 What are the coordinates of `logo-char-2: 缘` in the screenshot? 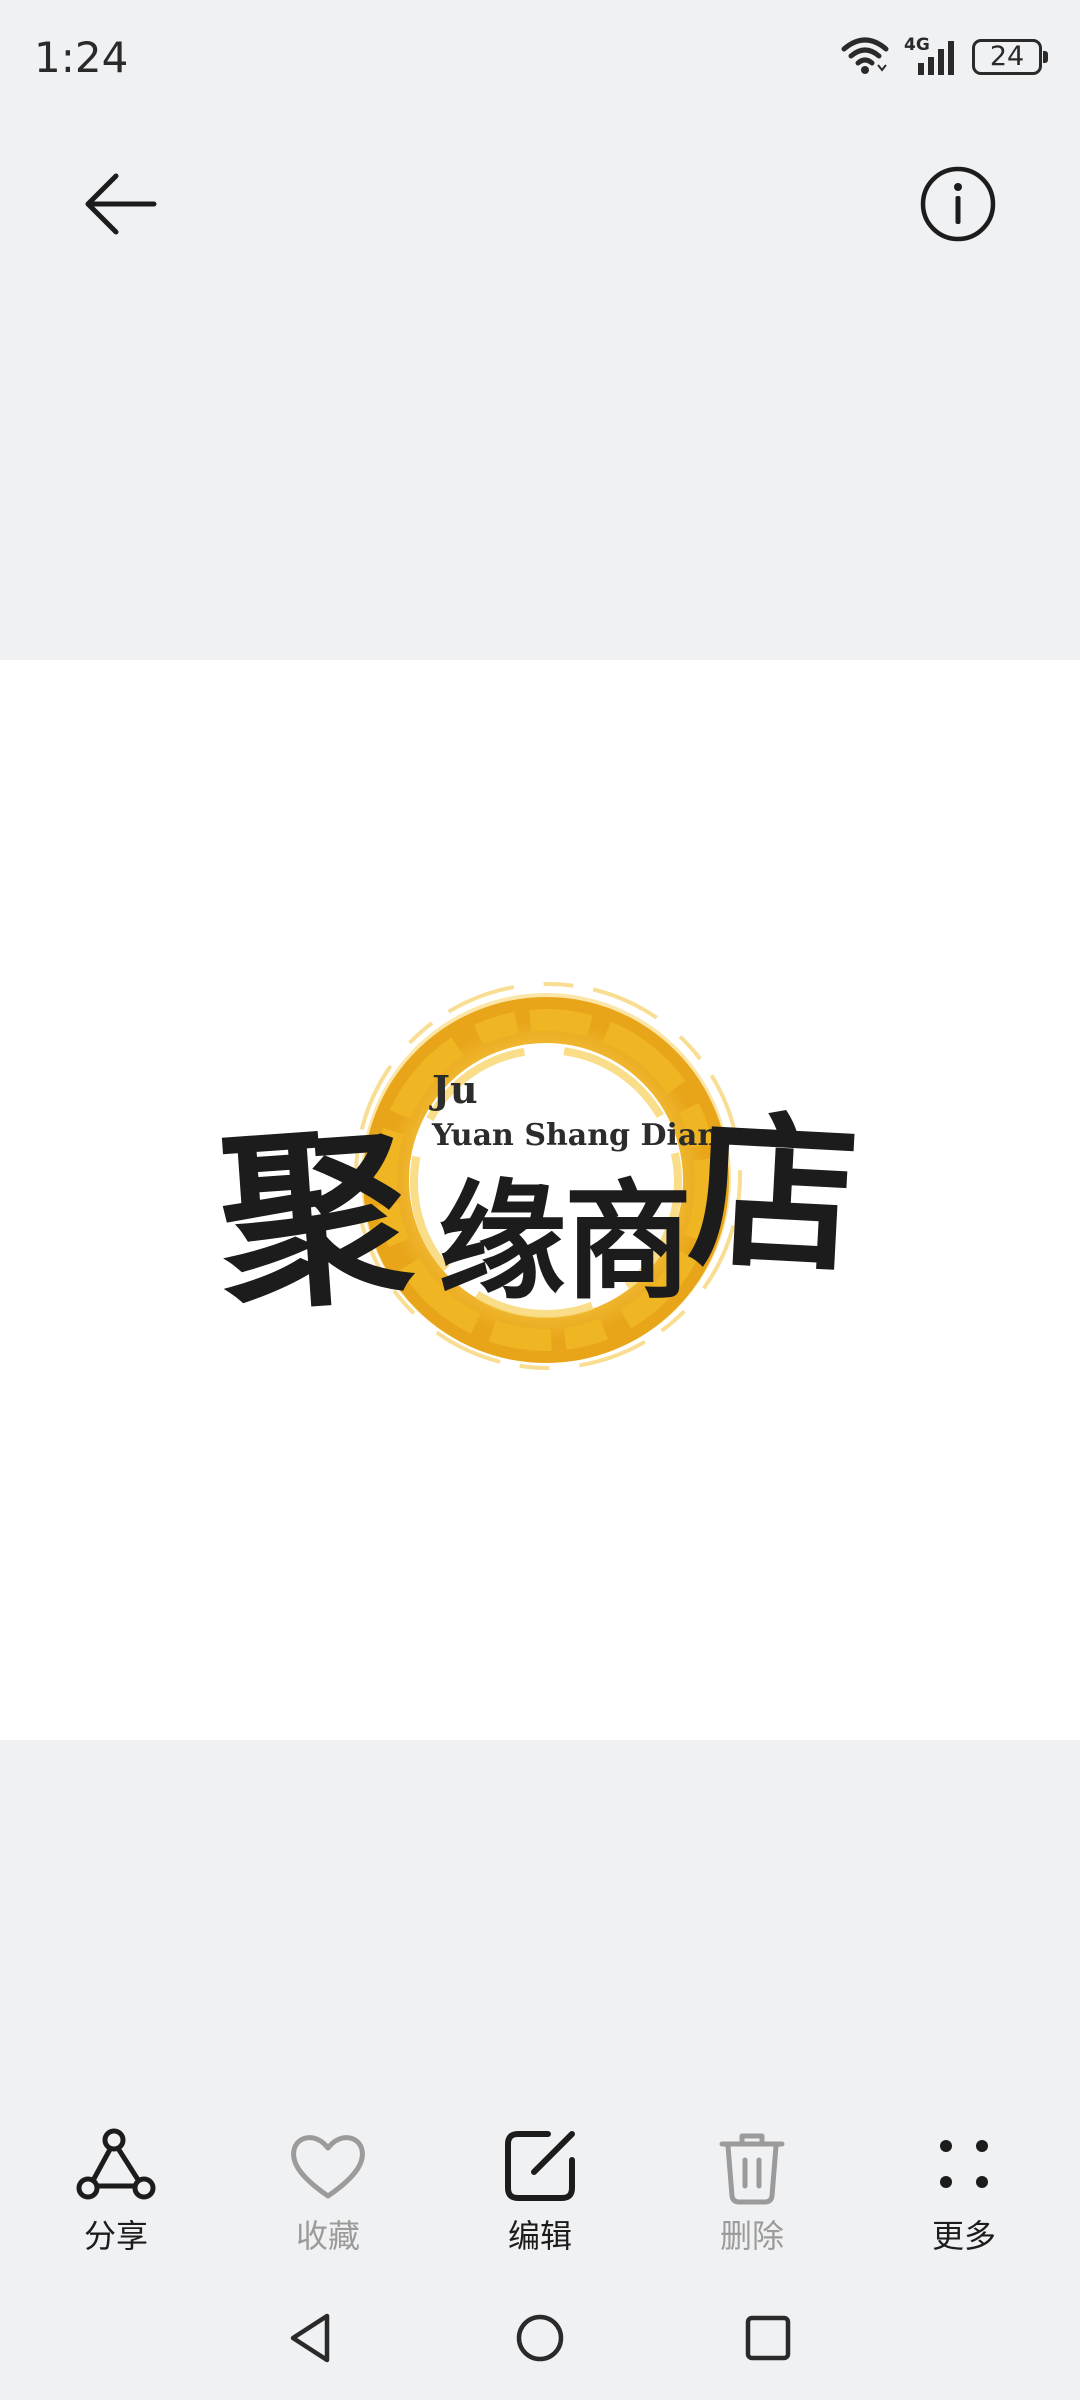 It's located at (502, 1242).